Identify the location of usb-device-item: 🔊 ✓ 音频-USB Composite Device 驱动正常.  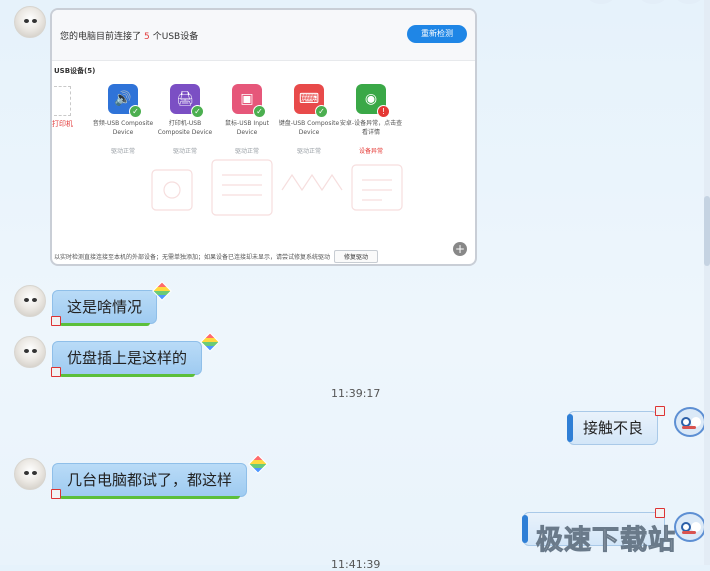
(123, 119).